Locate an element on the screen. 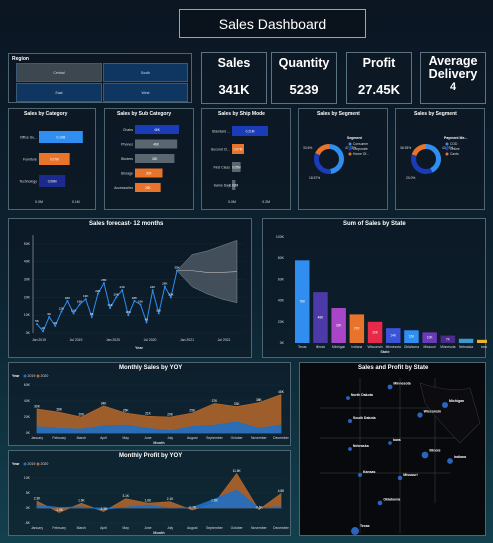 The width and height of the screenshot is (493, 543). data-label: 48K is located at coordinates (281, 392).